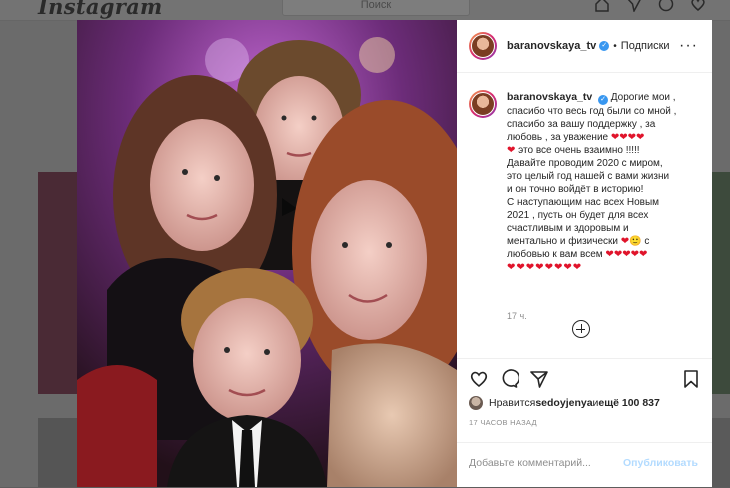  Describe the element at coordinates (479, 379) in the screenshot. I see `heart-icon` at that location.